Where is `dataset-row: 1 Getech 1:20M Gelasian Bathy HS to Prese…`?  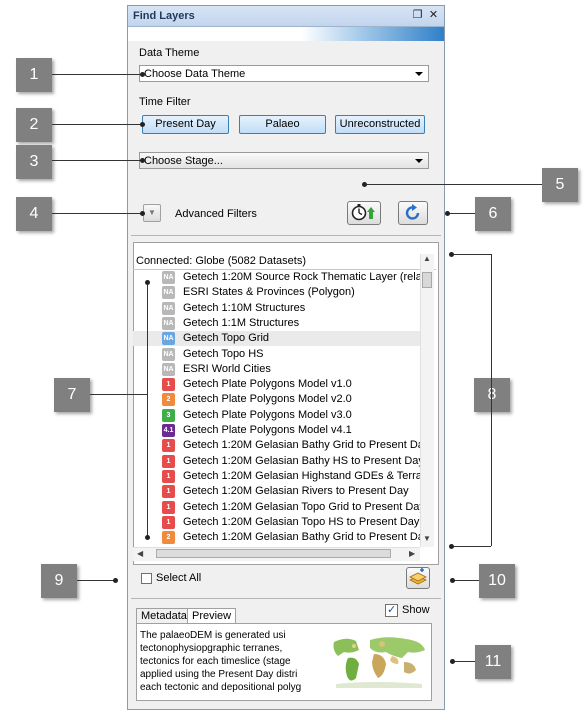 dataset-row: 1 Getech 1:20M Gelasian Bathy HS to Prese… is located at coordinates (278, 461).